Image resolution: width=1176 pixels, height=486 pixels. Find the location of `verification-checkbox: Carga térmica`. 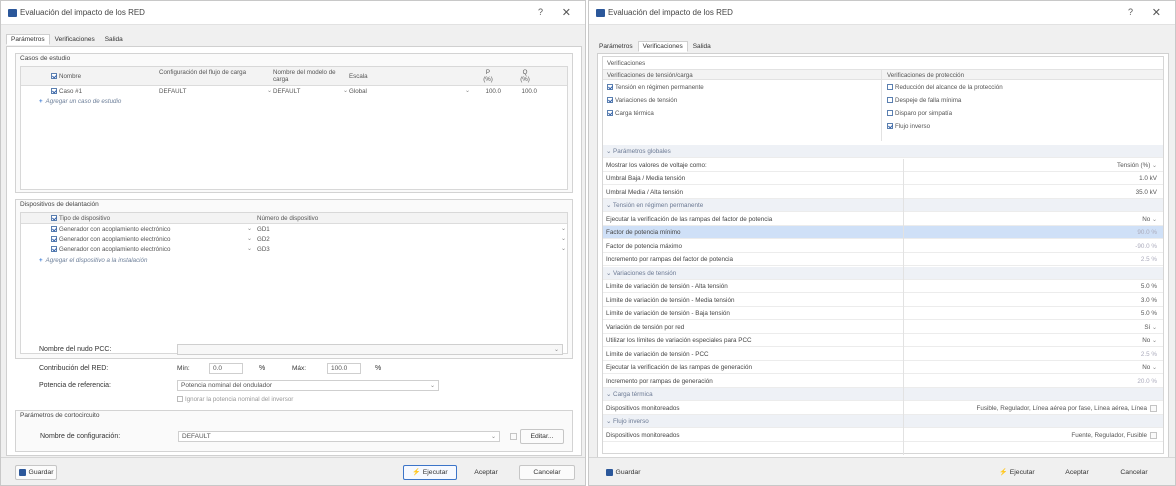

verification-checkbox: Carga térmica is located at coordinates (630, 113).